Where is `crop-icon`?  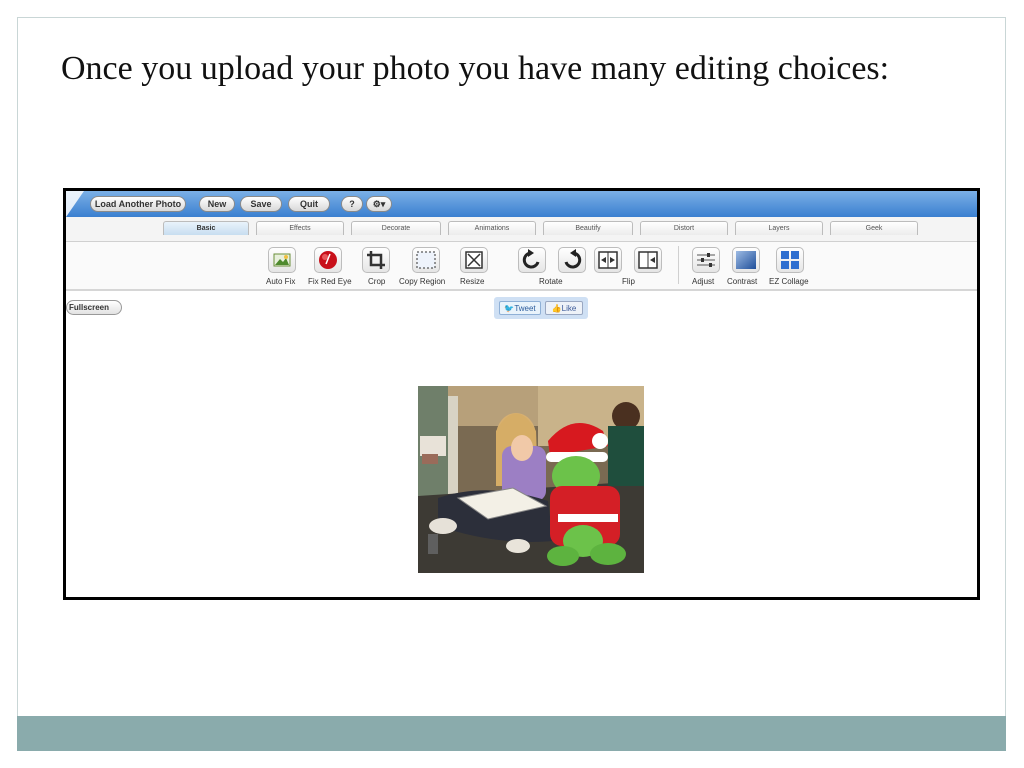 crop-icon is located at coordinates (376, 260).